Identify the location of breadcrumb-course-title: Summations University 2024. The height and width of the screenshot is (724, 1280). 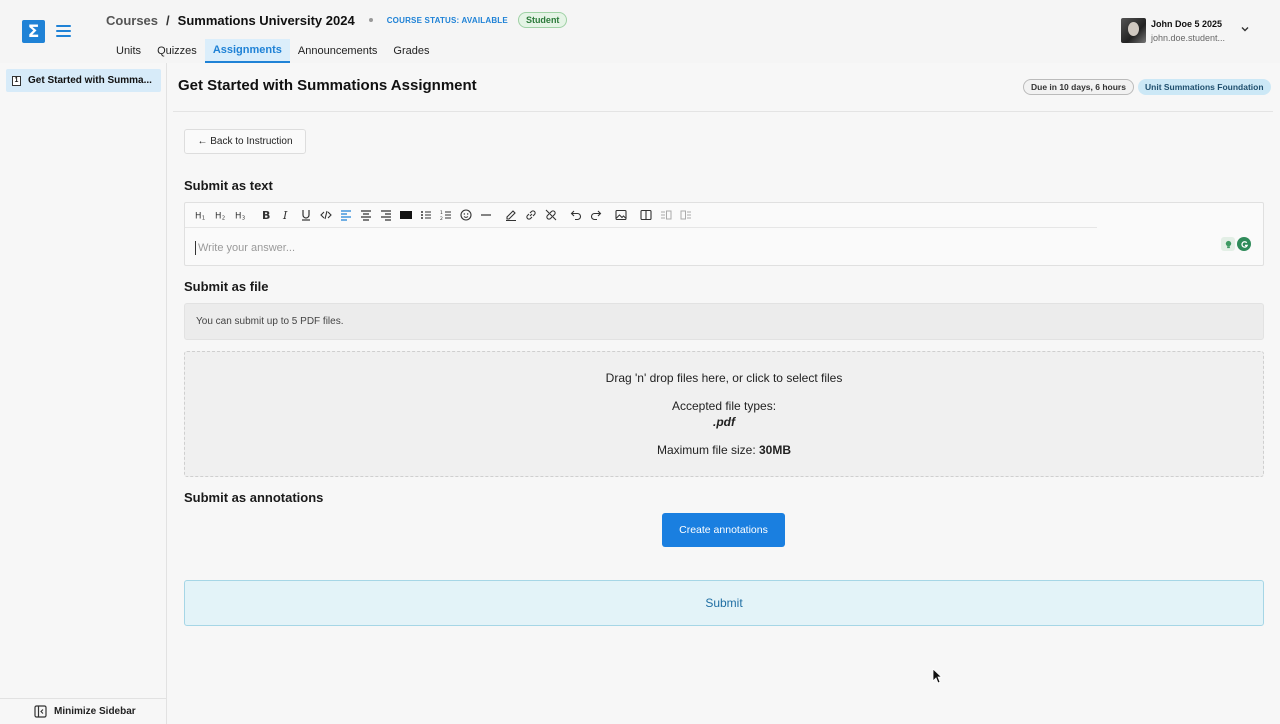
(266, 20).